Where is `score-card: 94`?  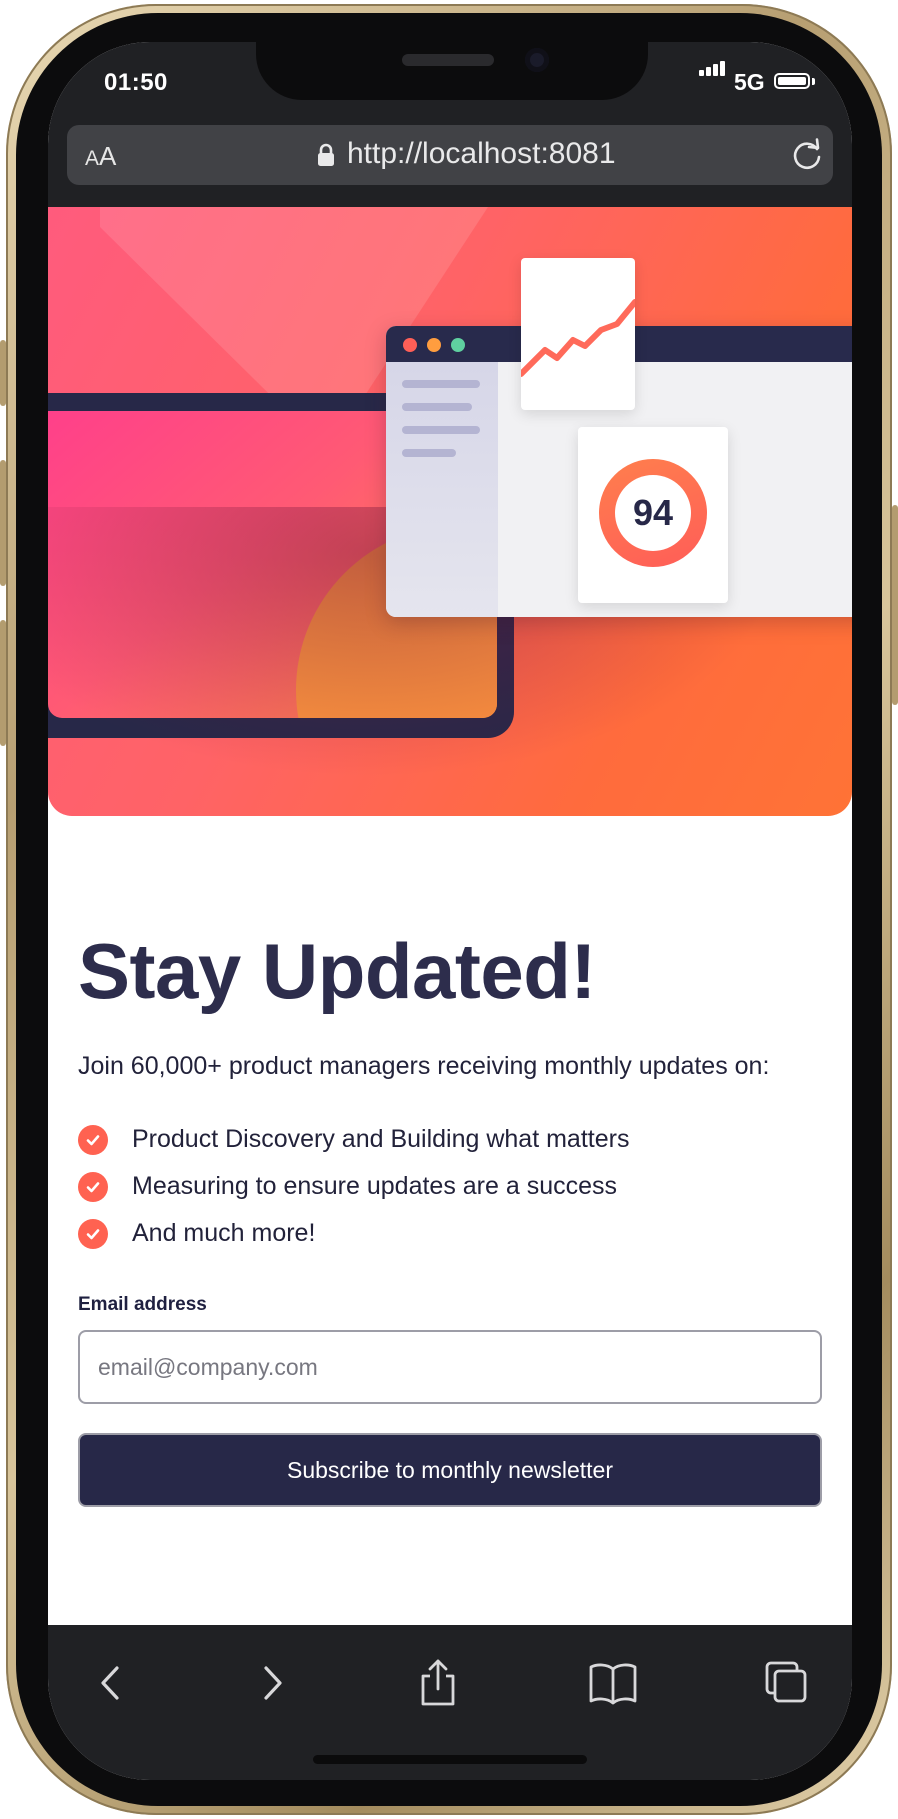 score-card: 94 is located at coordinates (653, 515).